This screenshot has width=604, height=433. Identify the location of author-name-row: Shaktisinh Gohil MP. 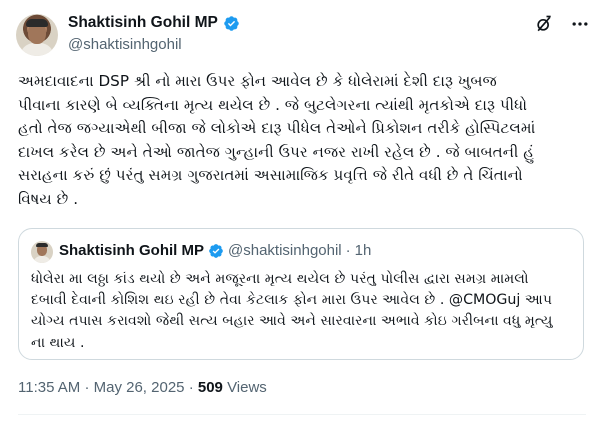
(154, 23).